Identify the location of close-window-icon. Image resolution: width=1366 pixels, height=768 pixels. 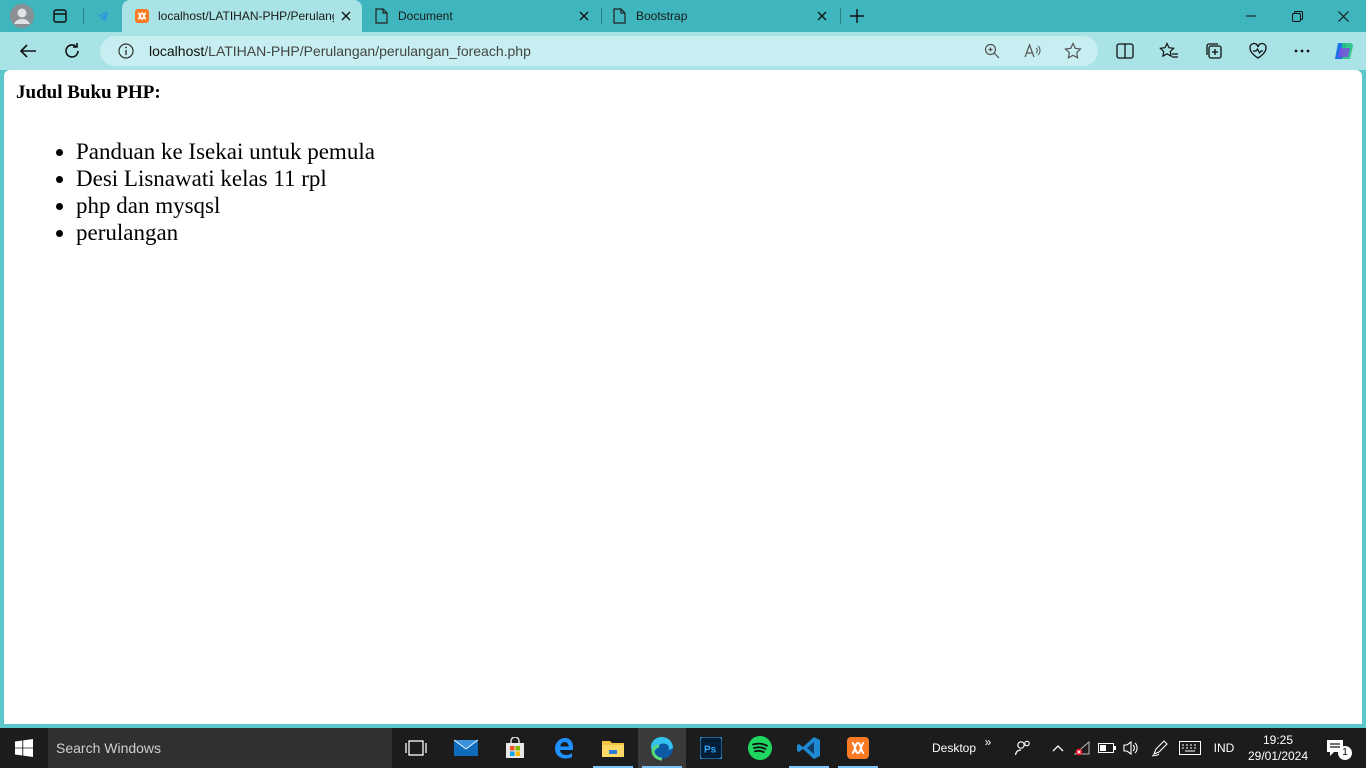
(1343, 16).